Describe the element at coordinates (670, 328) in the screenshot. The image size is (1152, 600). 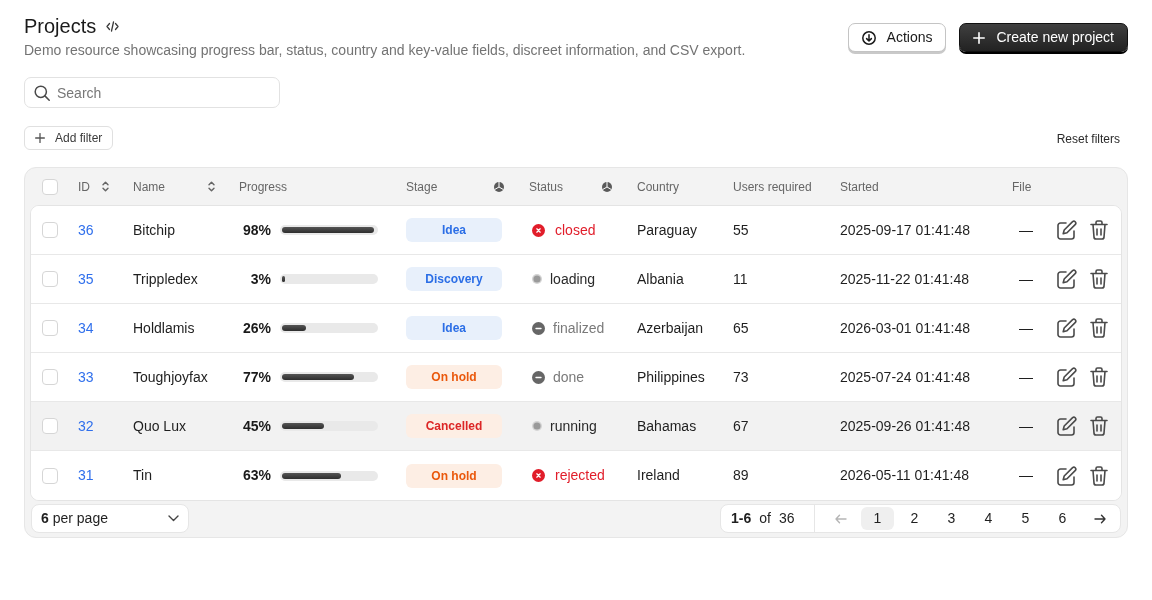
I see `country-name: Azerbaijan` at that location.